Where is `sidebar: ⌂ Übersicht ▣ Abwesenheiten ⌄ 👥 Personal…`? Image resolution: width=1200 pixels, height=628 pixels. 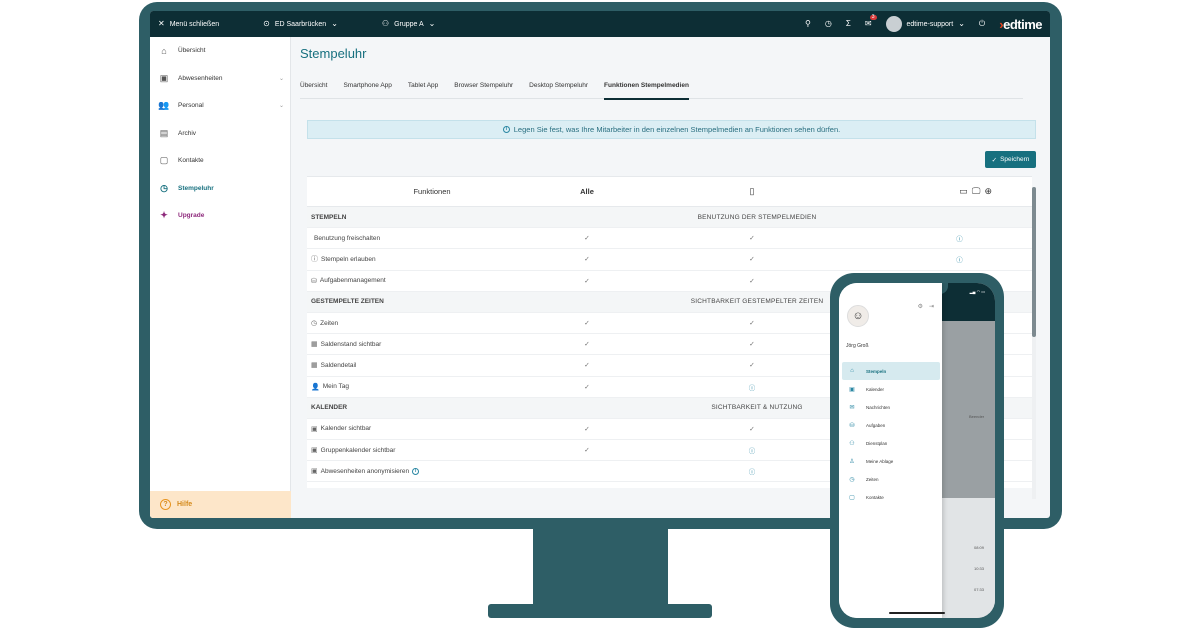 sidebar: ⌂ Übersicht ▣ Abwesenheiten ⌄ 👥 Personal… is located at coordinates (220, 277).